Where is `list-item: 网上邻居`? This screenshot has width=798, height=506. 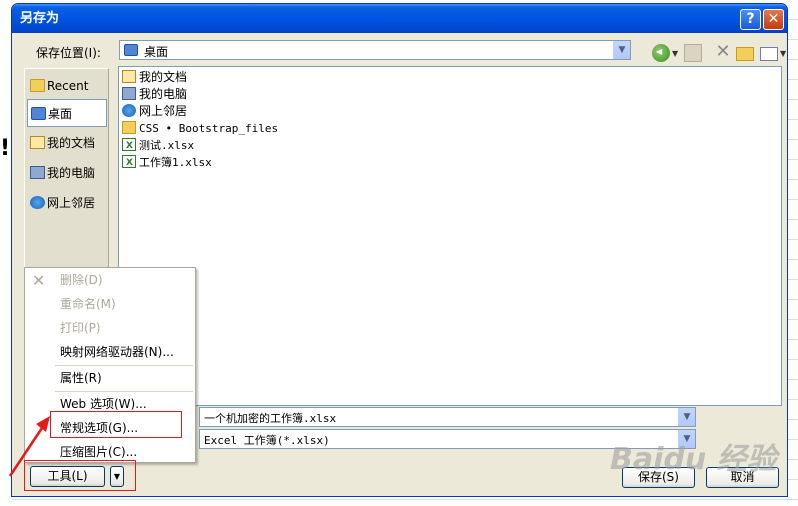
list-item: 网上邻居 is located at coordinates (154, 111).